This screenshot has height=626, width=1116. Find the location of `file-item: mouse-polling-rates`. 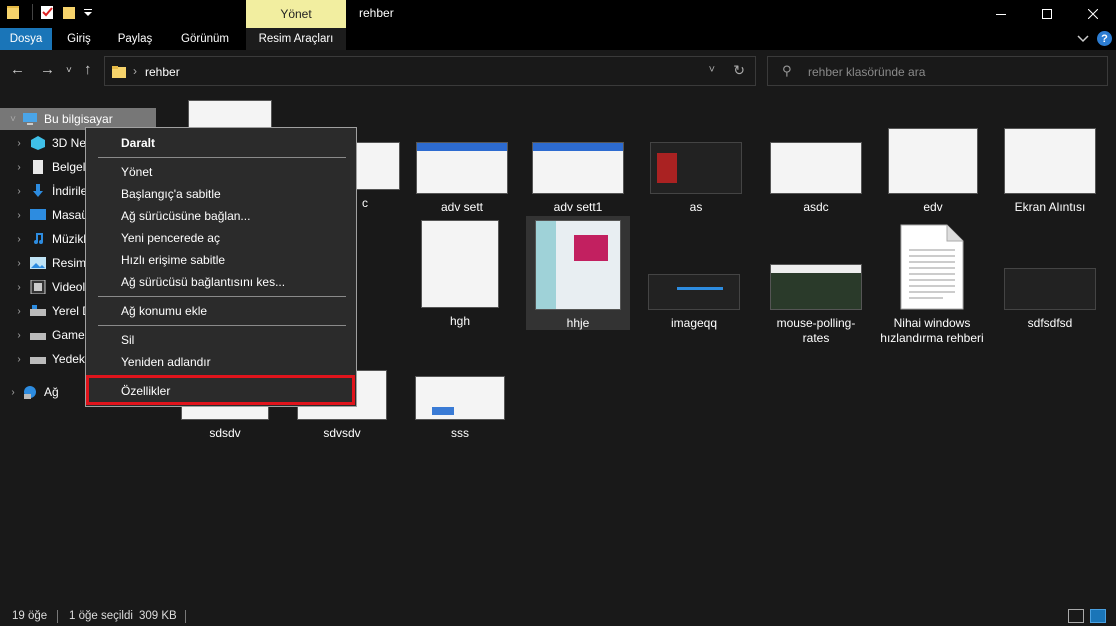

file-item: mouse-polling-rates is located at coordinates (816, 305).